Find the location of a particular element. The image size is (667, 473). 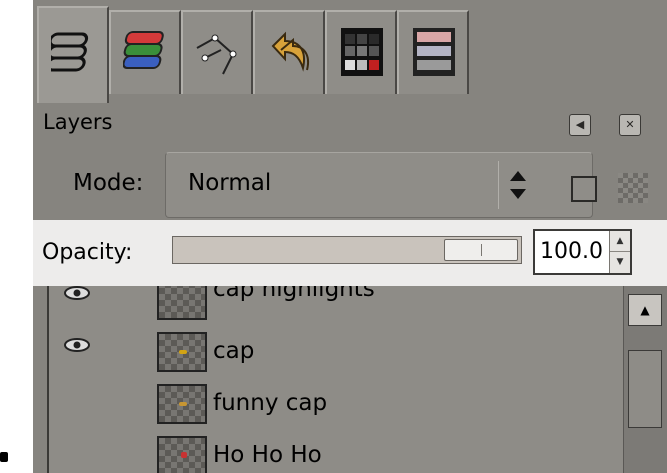

histogram-icon is located at coordinates (434, 52).